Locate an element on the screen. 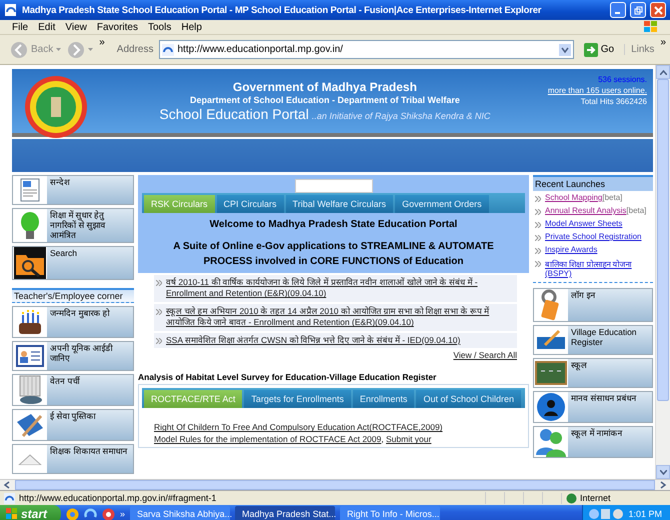 This screenshot has width=670, height=520. menu-tile: Search is located at coordinates (73, 263).